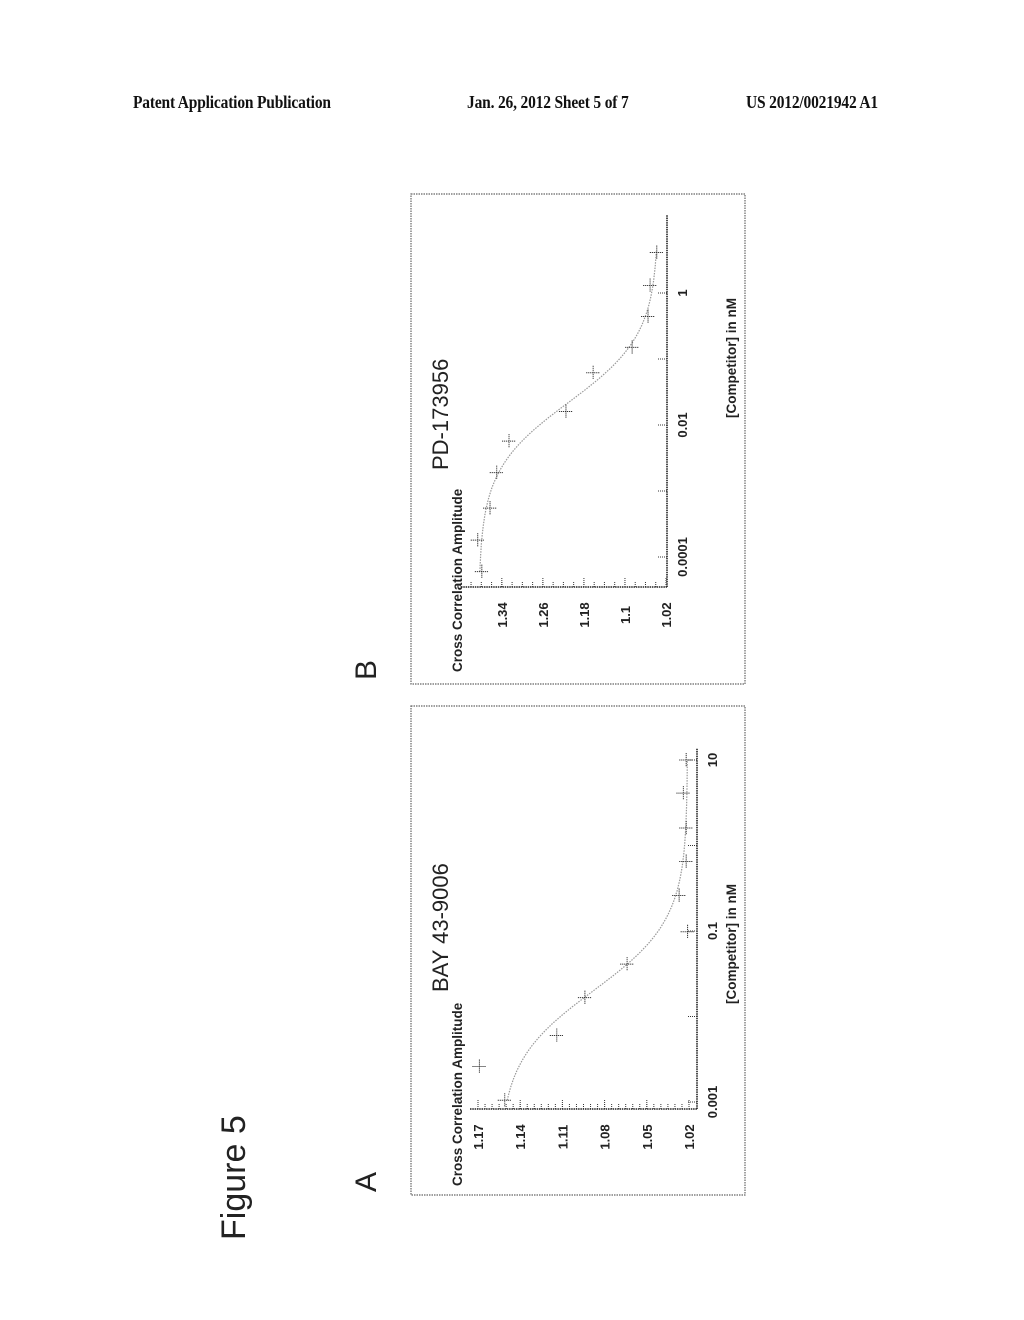  What do you see at coordinates (584, 614) in the screenshot?
I see `chart-b-value-tick-label: 1.18` at bounding box center [584, 614].